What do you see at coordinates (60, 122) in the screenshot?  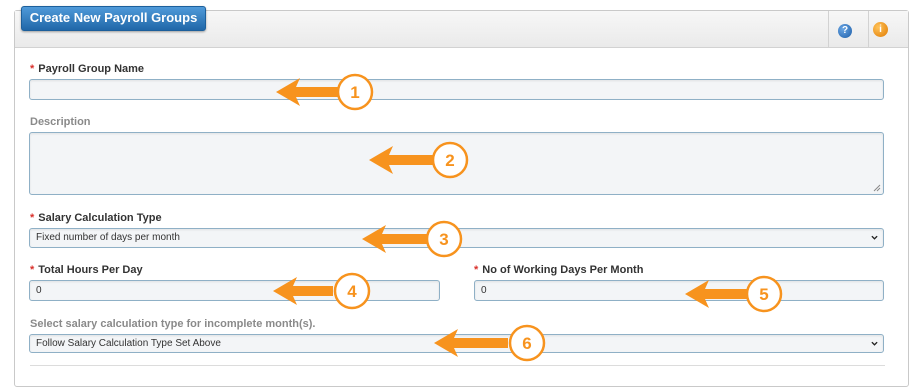 I see `description-label: Description` at bounding box center [60, 122].